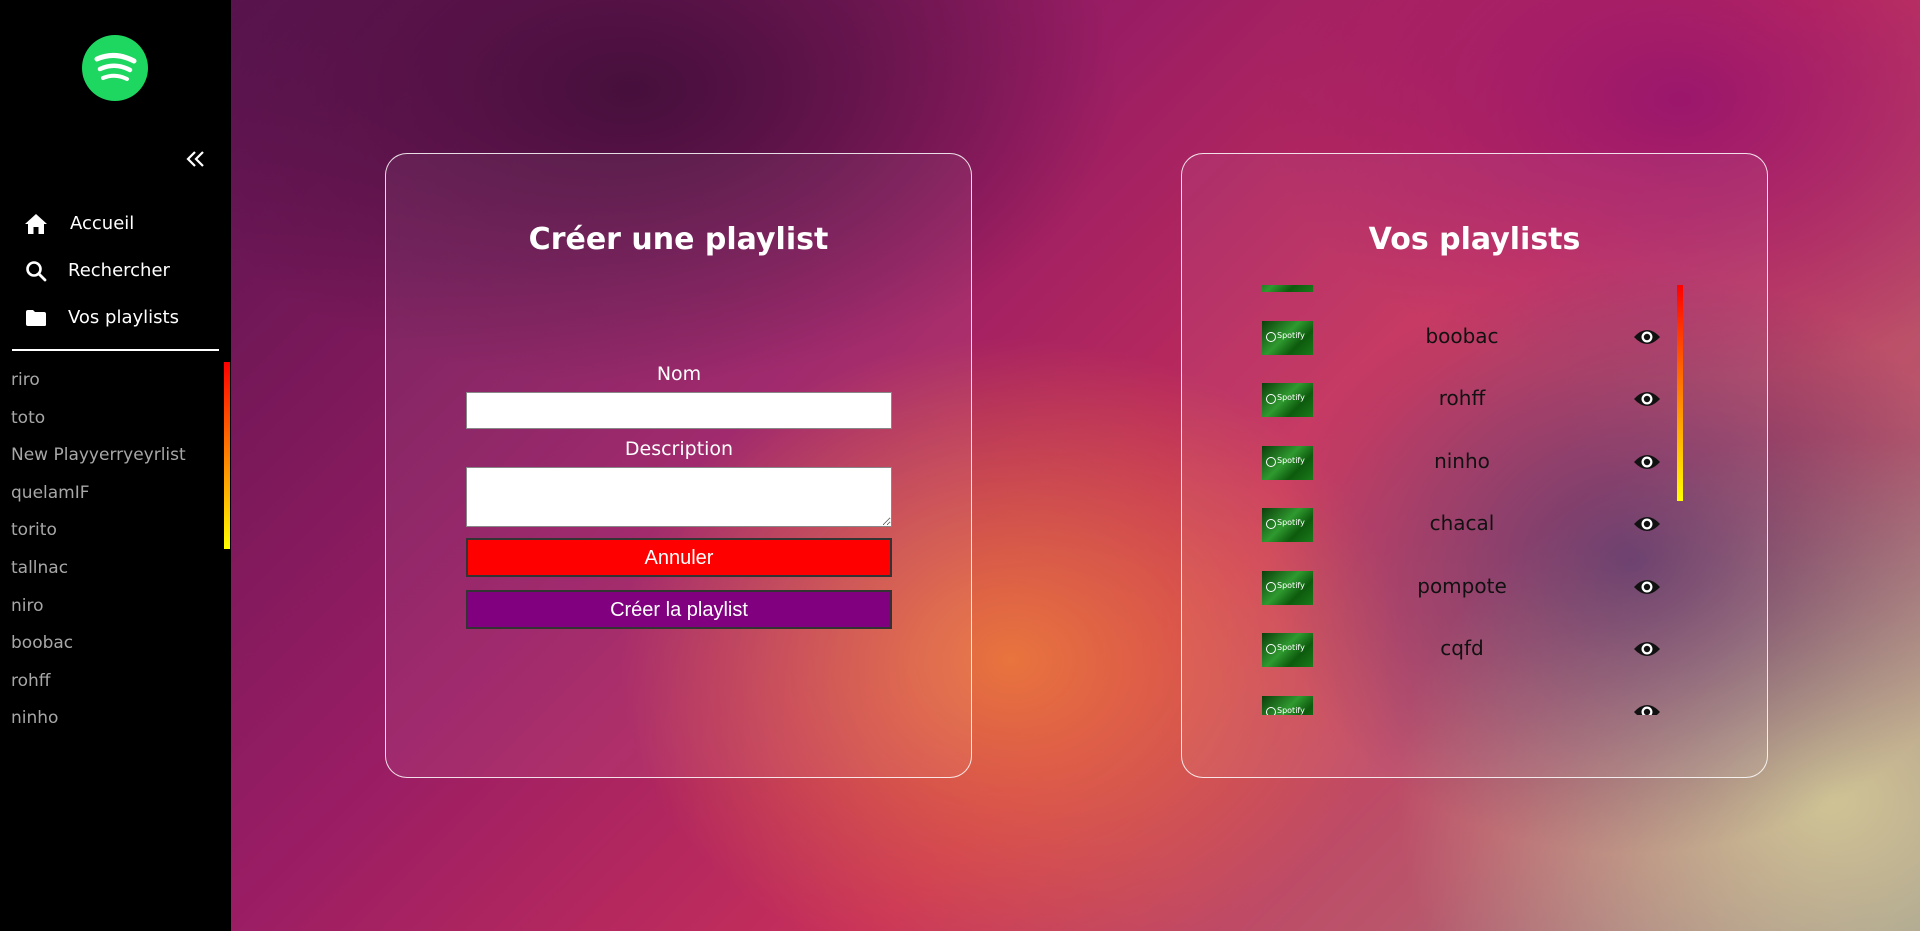  What do you see at coordinates (196, 159) in the screenshot?
I see `double-chevron-left-icon` at bounding box center [196, 159].